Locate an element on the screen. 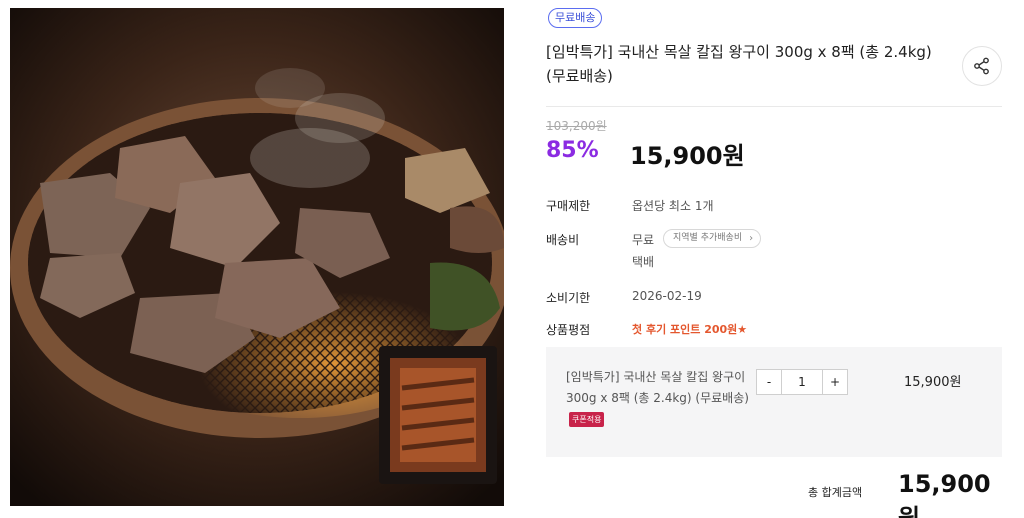 This screenshot has height=518, width=1024. purchase-limit-value: 옵션당 최소 1개 is located at coordinates (673, 206).